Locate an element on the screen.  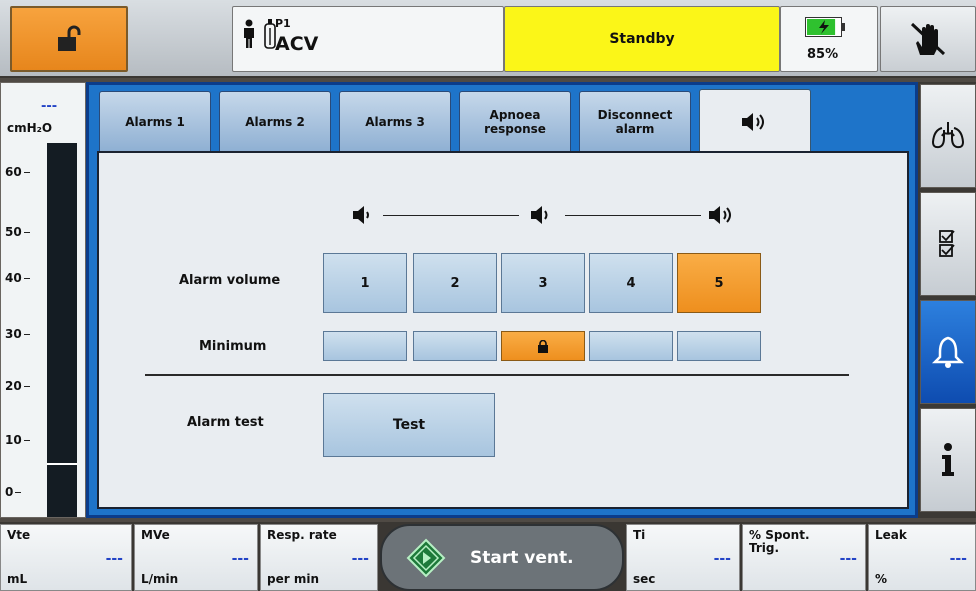
tab-alarms-3: Alarms 3 is located at coordinates (395, 121).